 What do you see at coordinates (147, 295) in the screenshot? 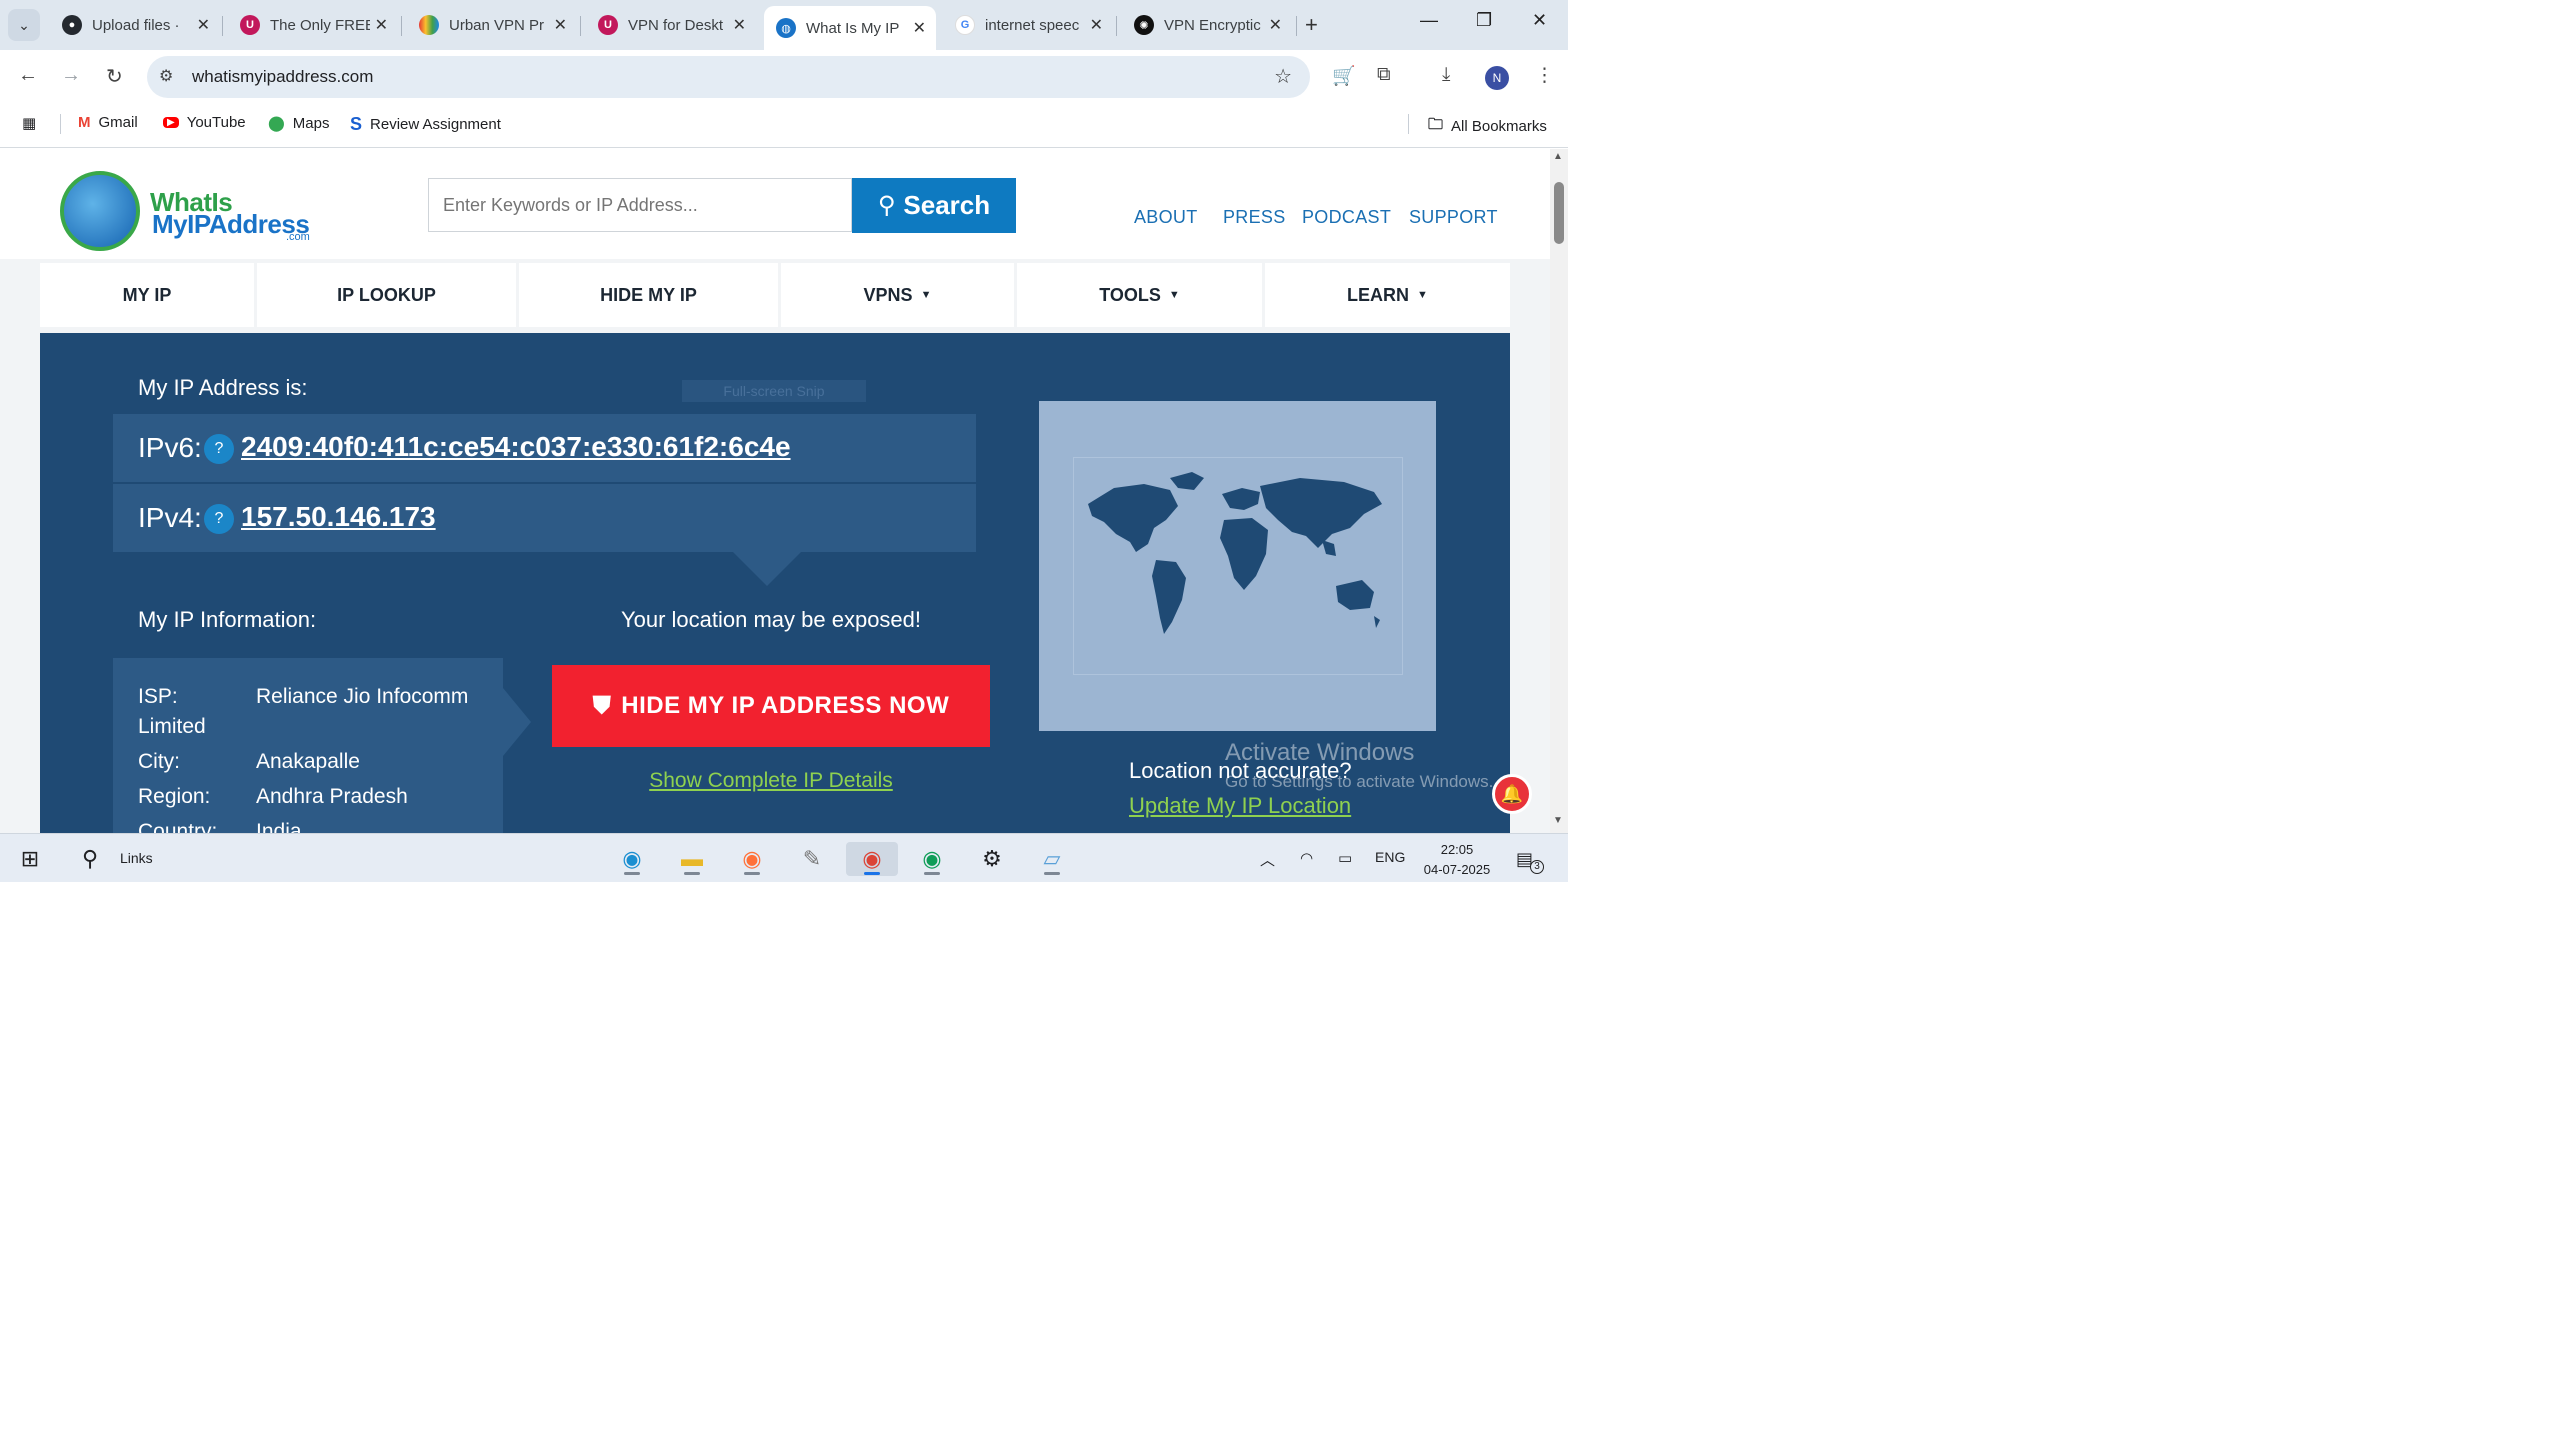
I see `nav-my-ip: MY IP` at bounding box center [147, 295].